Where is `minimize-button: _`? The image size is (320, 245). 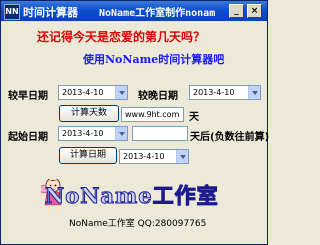
minimize-button: _ is located at coordinates (236, 11).